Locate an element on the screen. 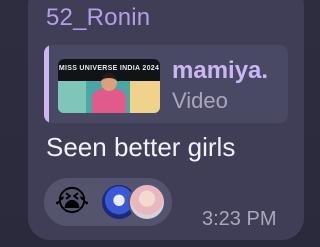 The image size is (320, 247). thumbnail-caption: MISS UNIVERSE INDIA 2024 is located at coordinates (109, 68).